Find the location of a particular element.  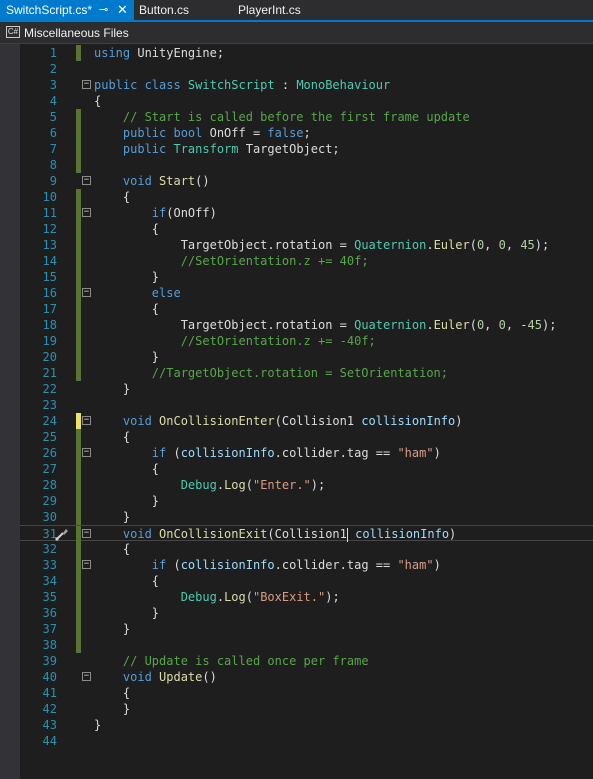

tab-playerint-cs: PlayerInt.cs is located at coordinates (269, 10).